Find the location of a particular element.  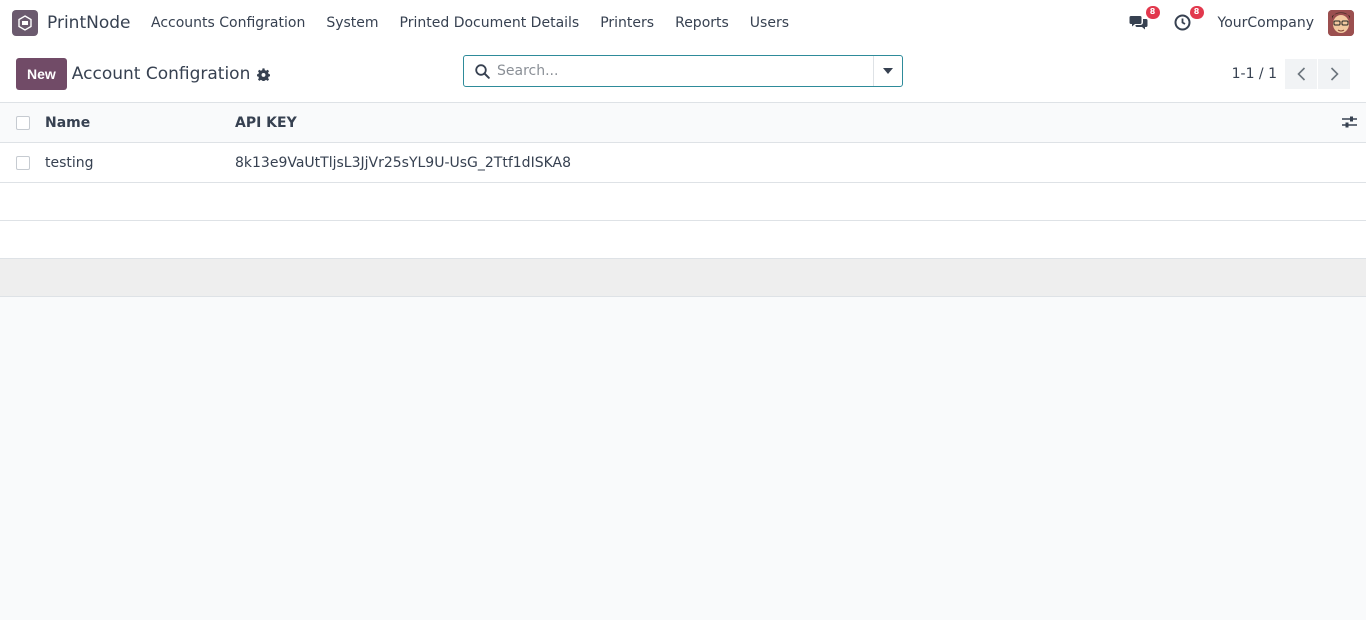

messages-count-badge: 8 is located at coordinates (1152, 12).